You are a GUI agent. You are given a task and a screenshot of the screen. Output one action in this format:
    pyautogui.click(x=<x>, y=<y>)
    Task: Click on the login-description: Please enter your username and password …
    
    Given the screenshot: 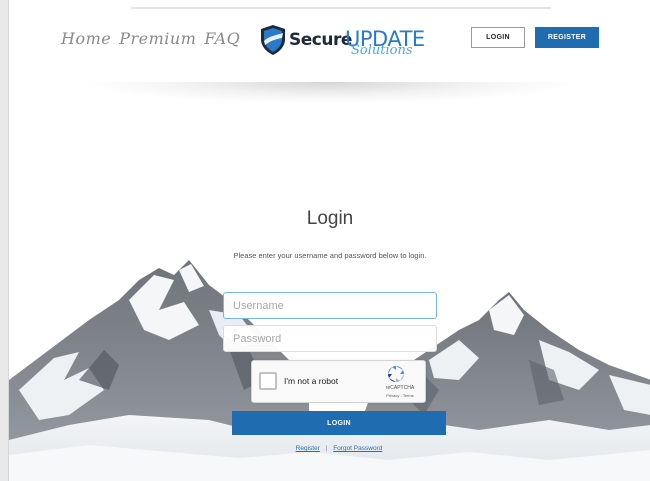 What is the action you would take?
    pyautogui.click(x=330, y=255)
    